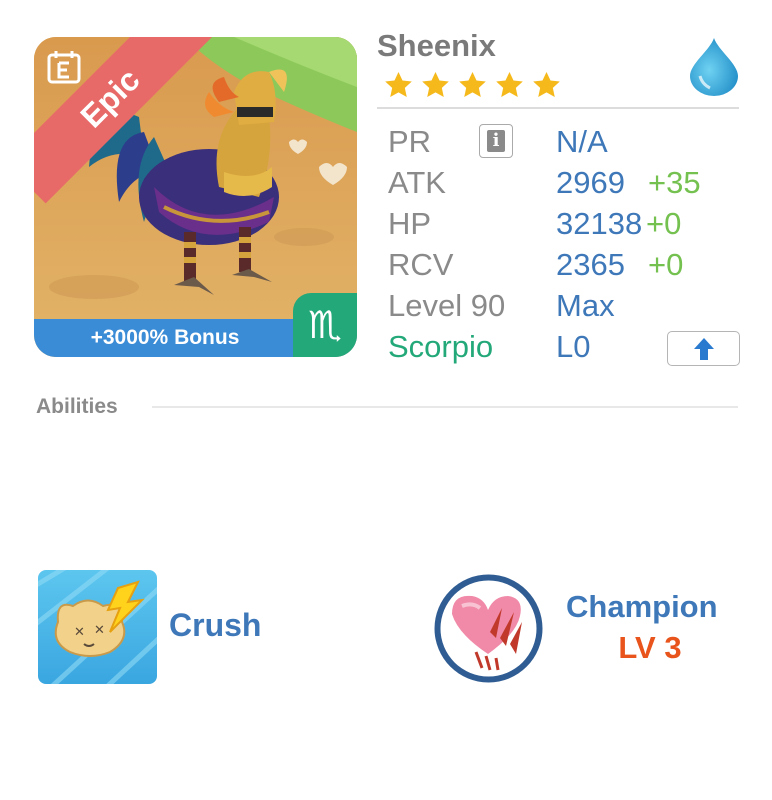  I want to click on hp-label: HP, so click(410, 223).